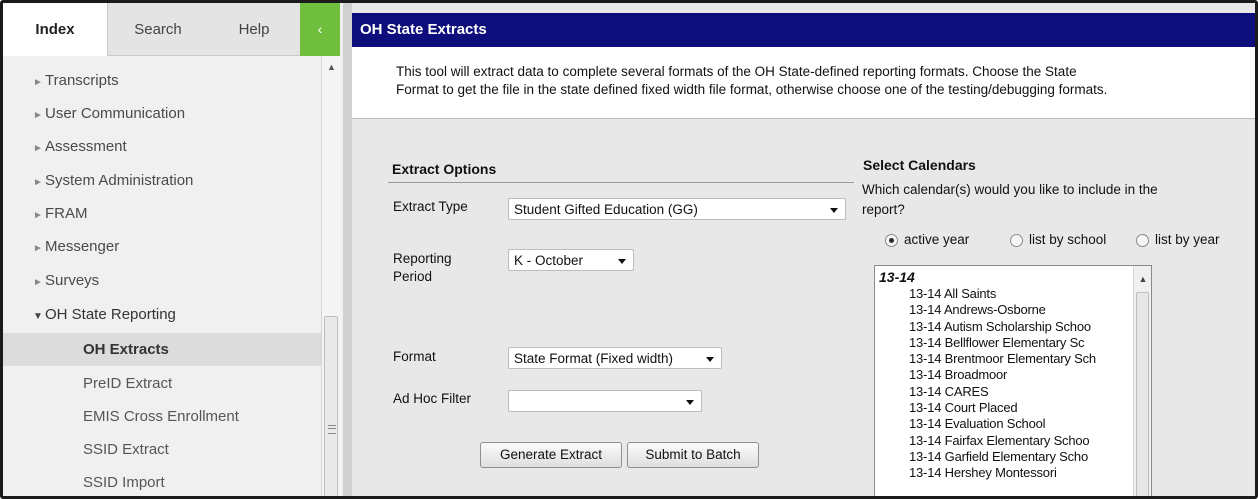 The image size is (1258, 499). What do you see at coordinates (1068, 239) in the screenshot?
I see `radio-list-by-school-label: list by school` at bounding box center [1068, 239].